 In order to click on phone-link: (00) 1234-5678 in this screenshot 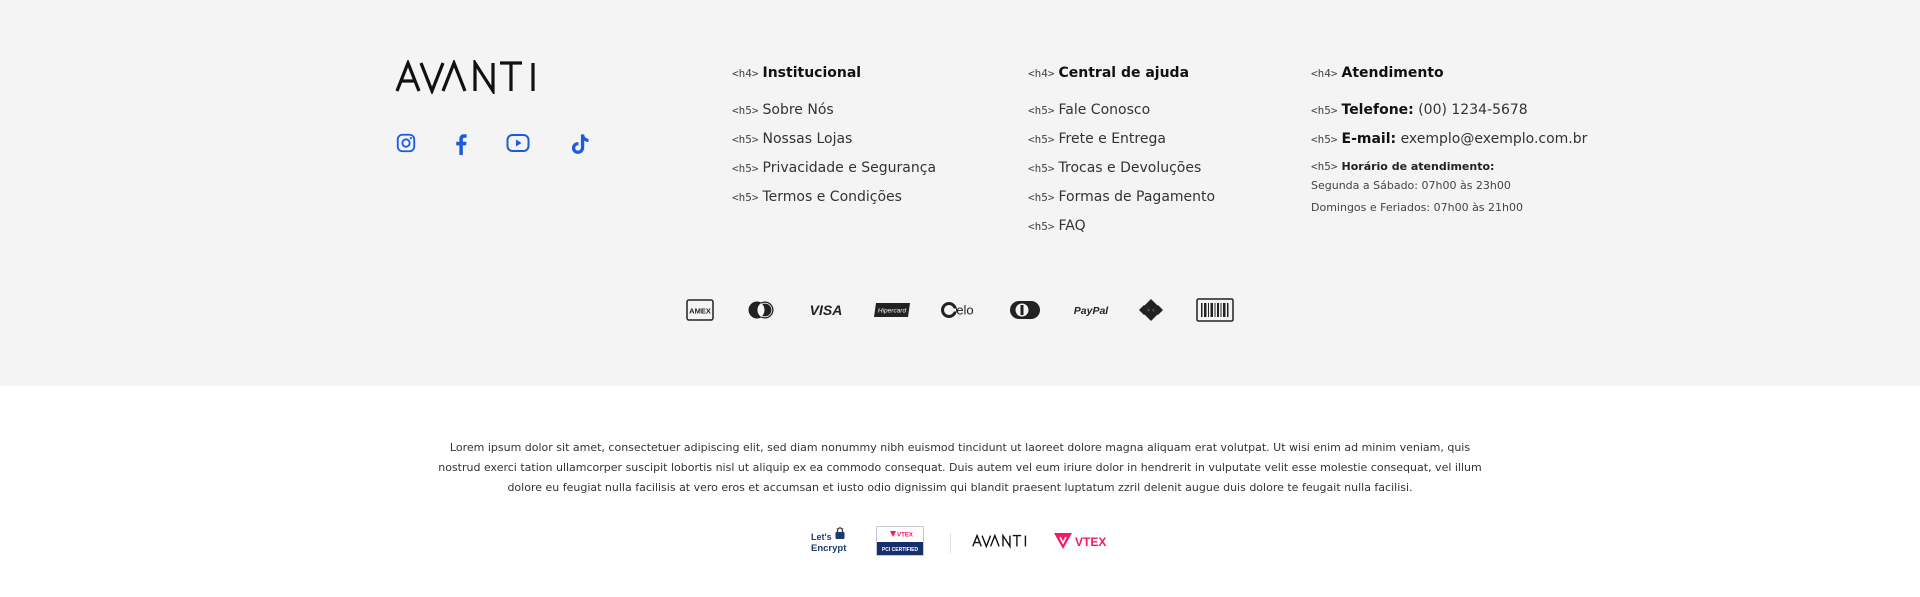, I will do `click(1473, 110)`.